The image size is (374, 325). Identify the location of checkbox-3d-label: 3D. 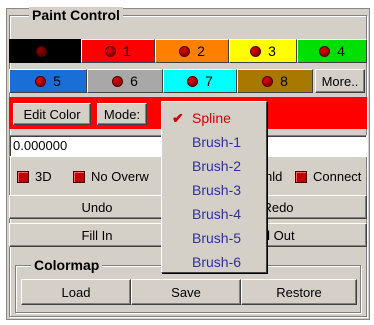
(43, 176).